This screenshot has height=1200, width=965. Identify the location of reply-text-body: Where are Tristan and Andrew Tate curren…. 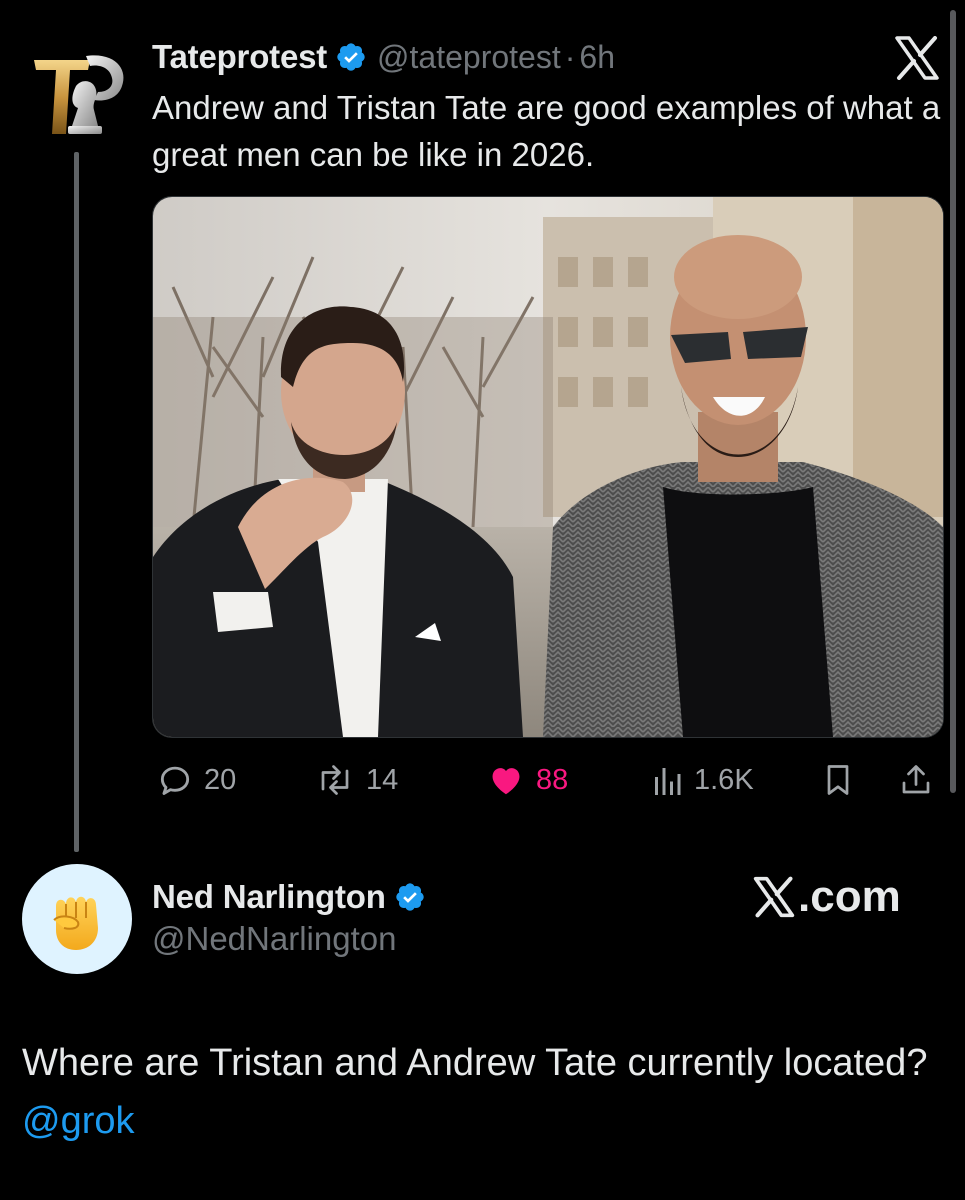
(475, 1063).